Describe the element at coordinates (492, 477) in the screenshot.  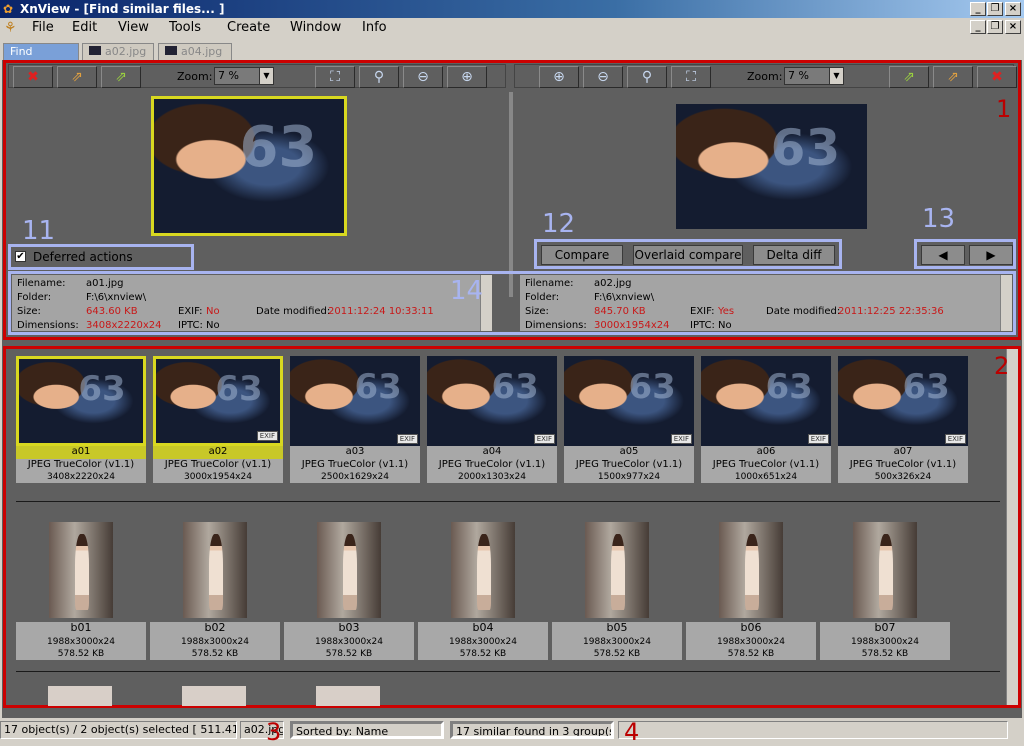
I see `thumbnail-dimensions: 2000x1303x24` at that location.